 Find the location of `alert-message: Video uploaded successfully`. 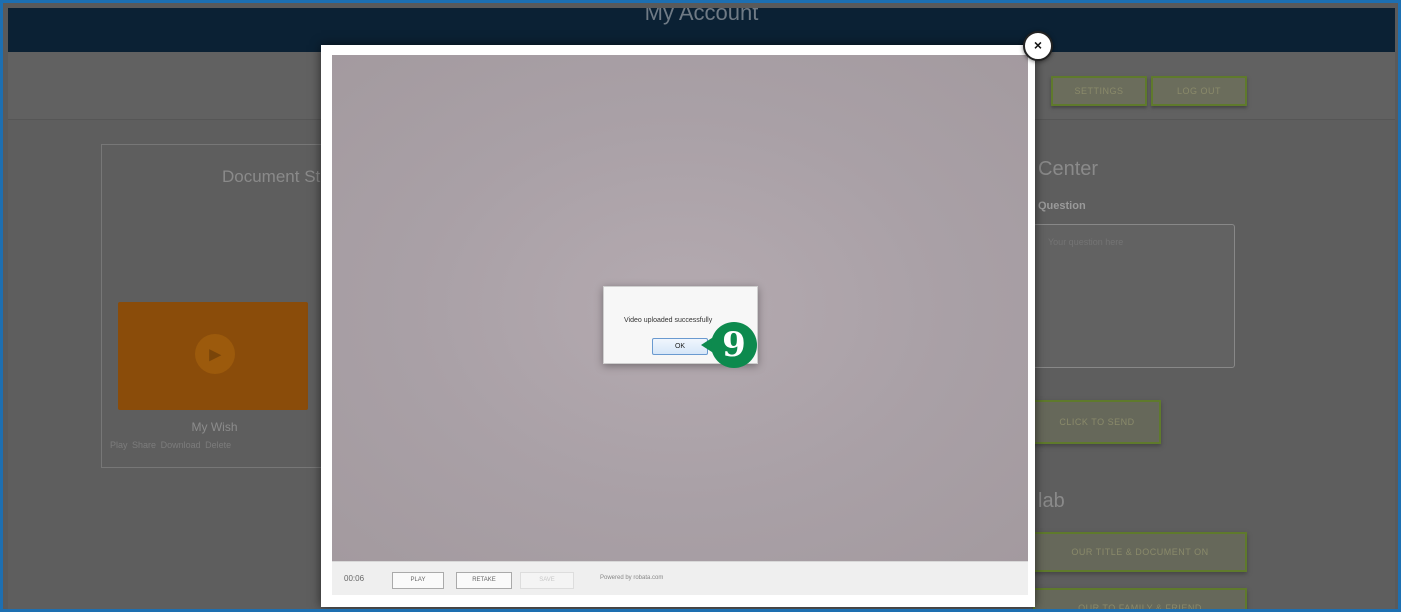

alert-message: Video uploaded successfully is located at coordinates (668, 320).